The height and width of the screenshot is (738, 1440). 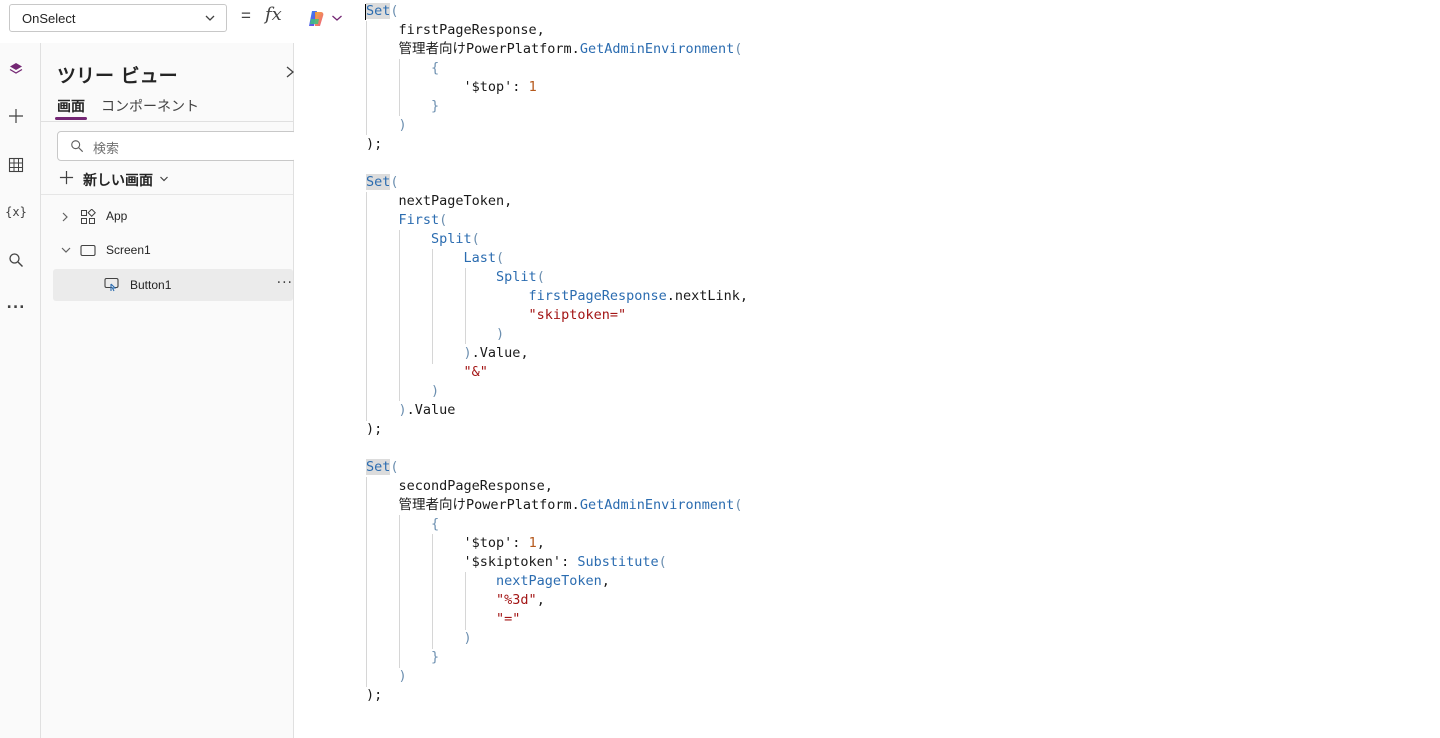 What do you see at coordinates (557, 87) in the screenshot?
I see `code-line: '$top': 1` at bounding box center [557, 87].